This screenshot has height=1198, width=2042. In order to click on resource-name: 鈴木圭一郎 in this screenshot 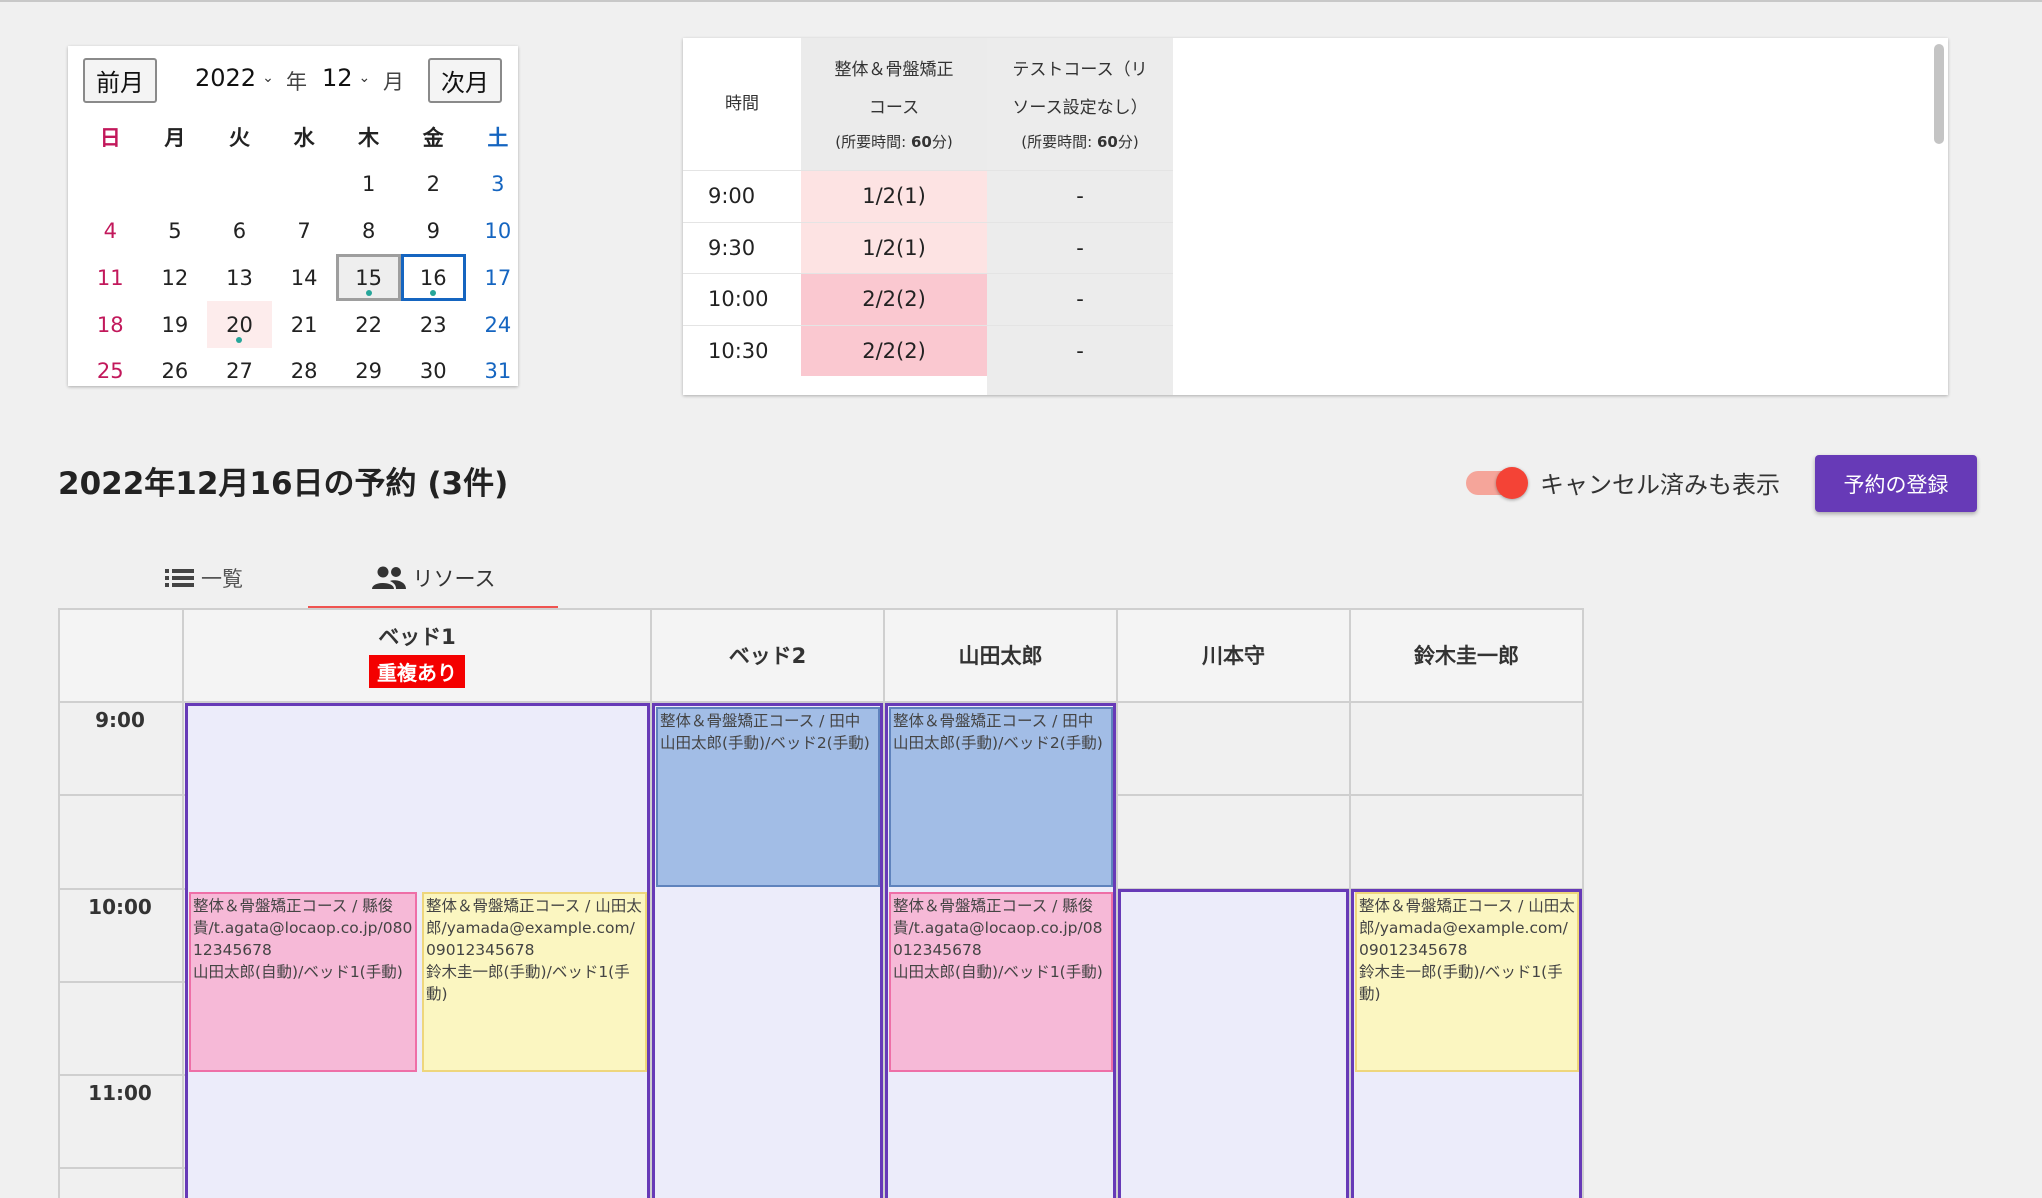, I will do `click(1466, 655)`.